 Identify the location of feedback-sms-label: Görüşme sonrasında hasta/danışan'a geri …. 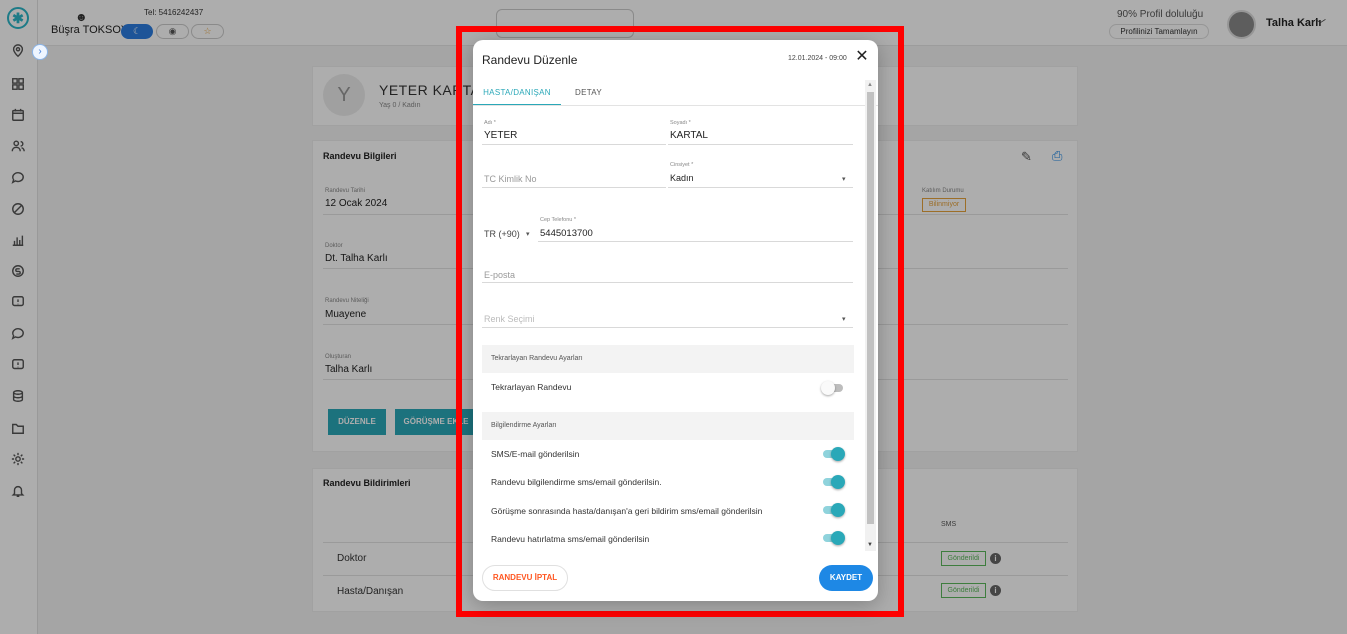
(627, 511).